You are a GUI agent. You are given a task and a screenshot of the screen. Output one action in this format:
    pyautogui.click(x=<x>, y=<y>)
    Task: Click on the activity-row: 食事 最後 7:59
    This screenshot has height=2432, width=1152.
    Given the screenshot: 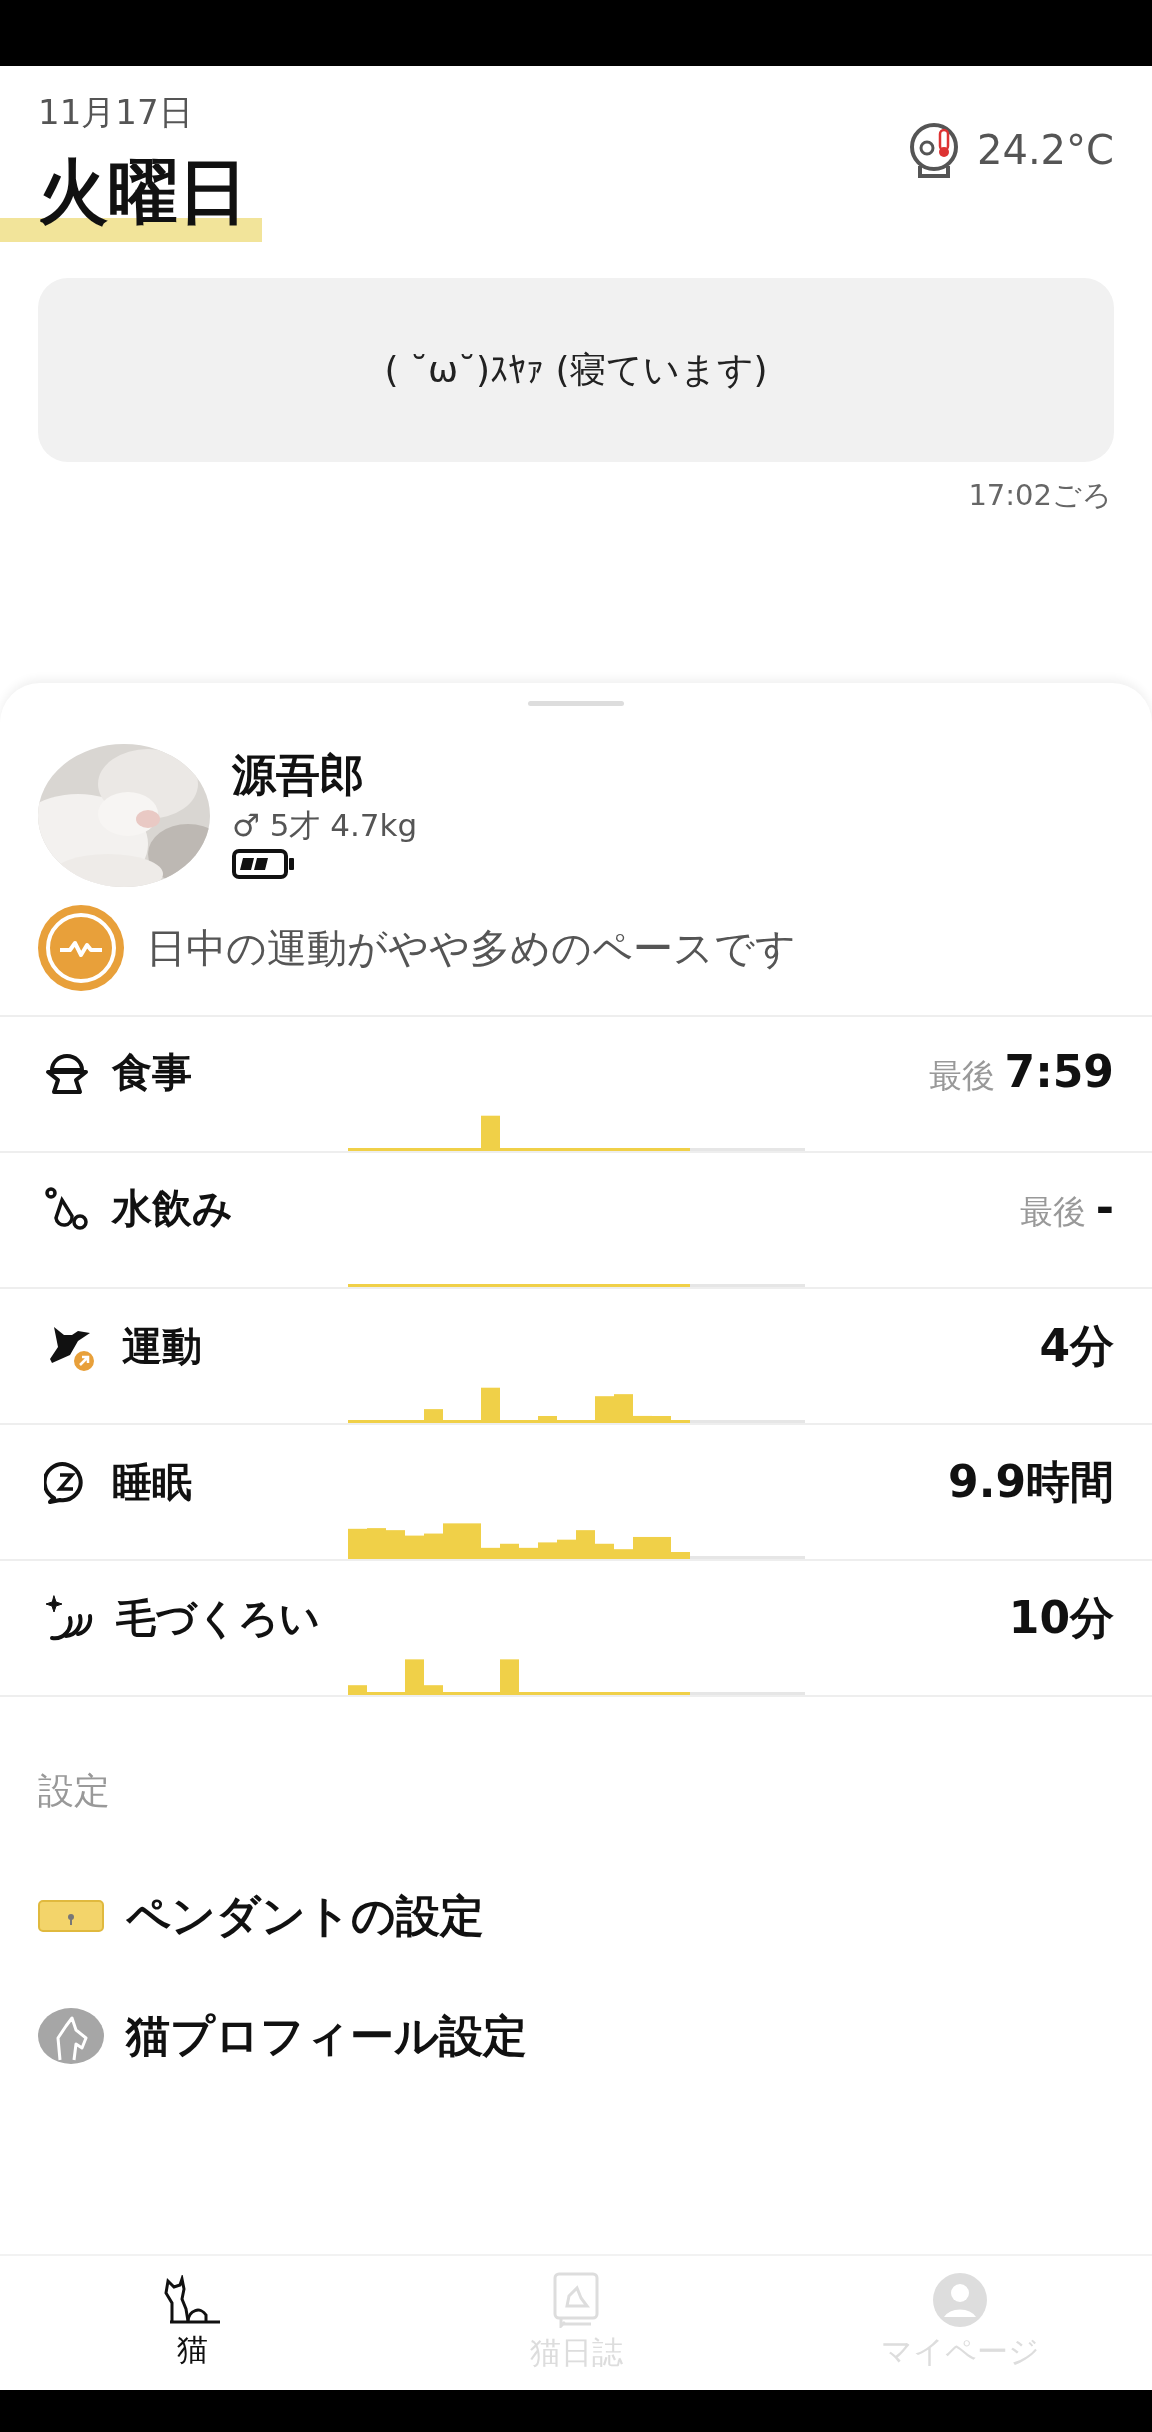 What is the action you would take?
    pyautogui.click(x=576, y=1085)
    